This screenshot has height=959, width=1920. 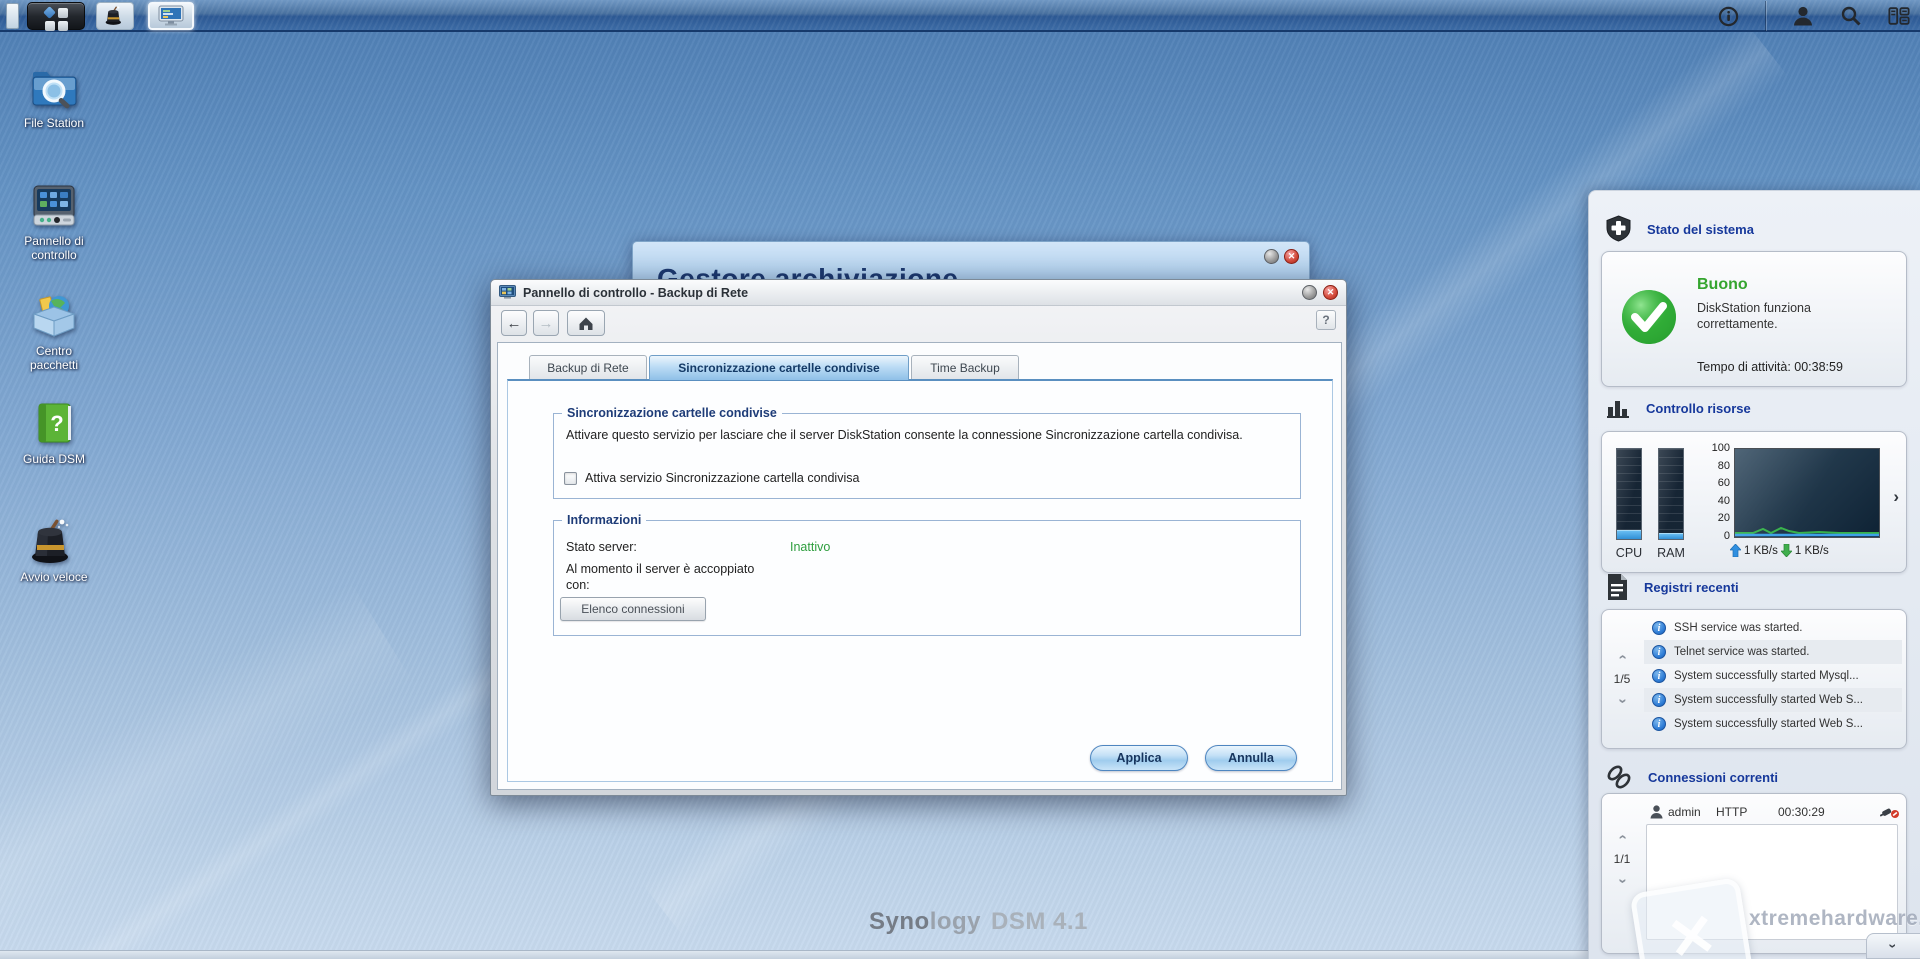 I want to click on download-arrow-icon, so click(x=1786, y=550).